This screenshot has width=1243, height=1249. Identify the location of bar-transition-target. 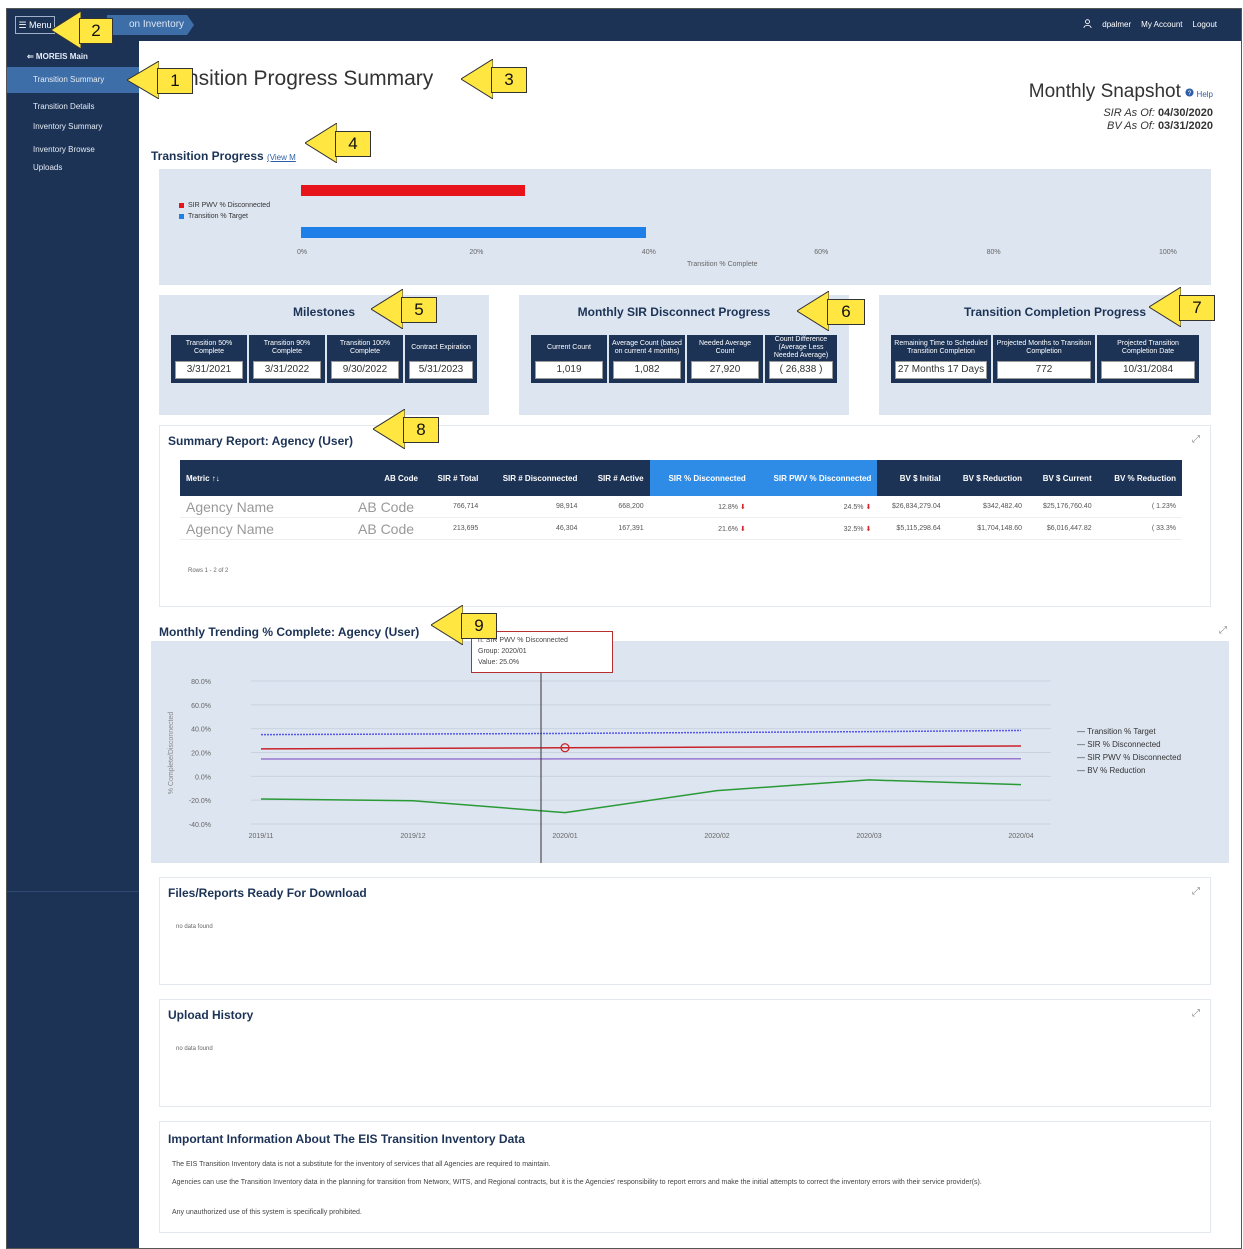
(473, 232).